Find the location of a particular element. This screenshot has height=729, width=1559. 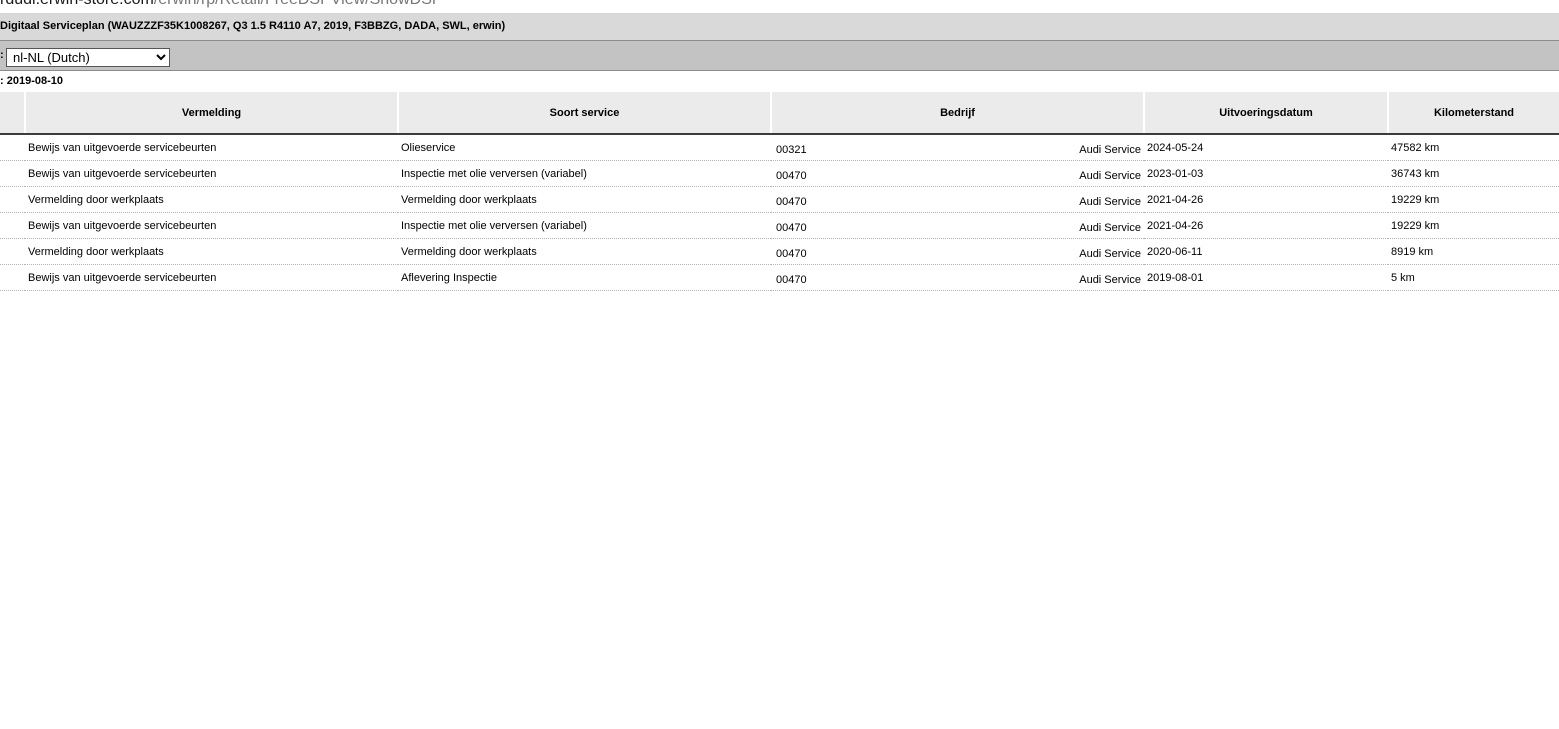

column-header-index is located at coordinates (12, 113).